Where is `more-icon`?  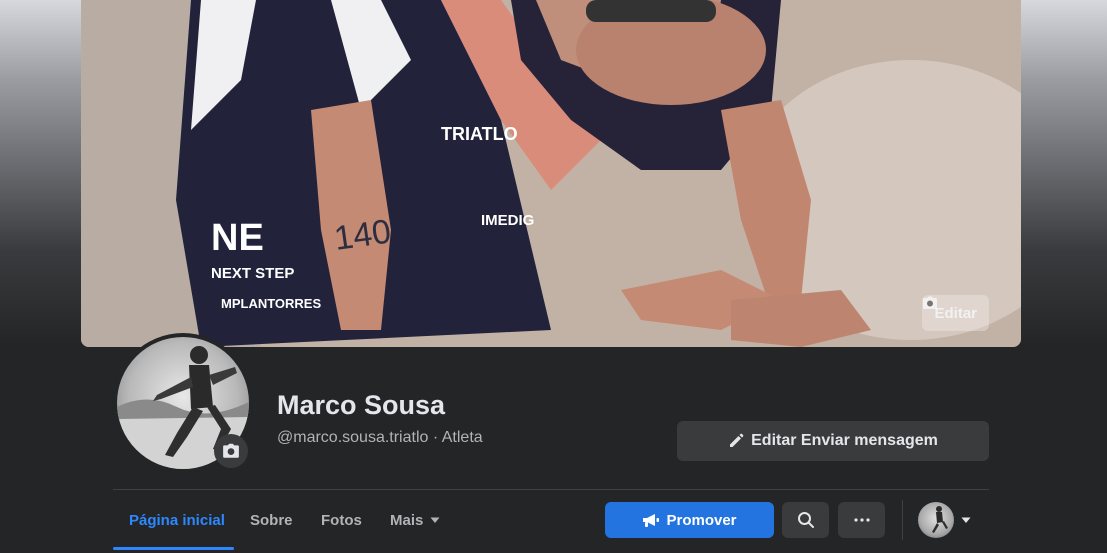 more-icon is located at coordinates (861, 520).